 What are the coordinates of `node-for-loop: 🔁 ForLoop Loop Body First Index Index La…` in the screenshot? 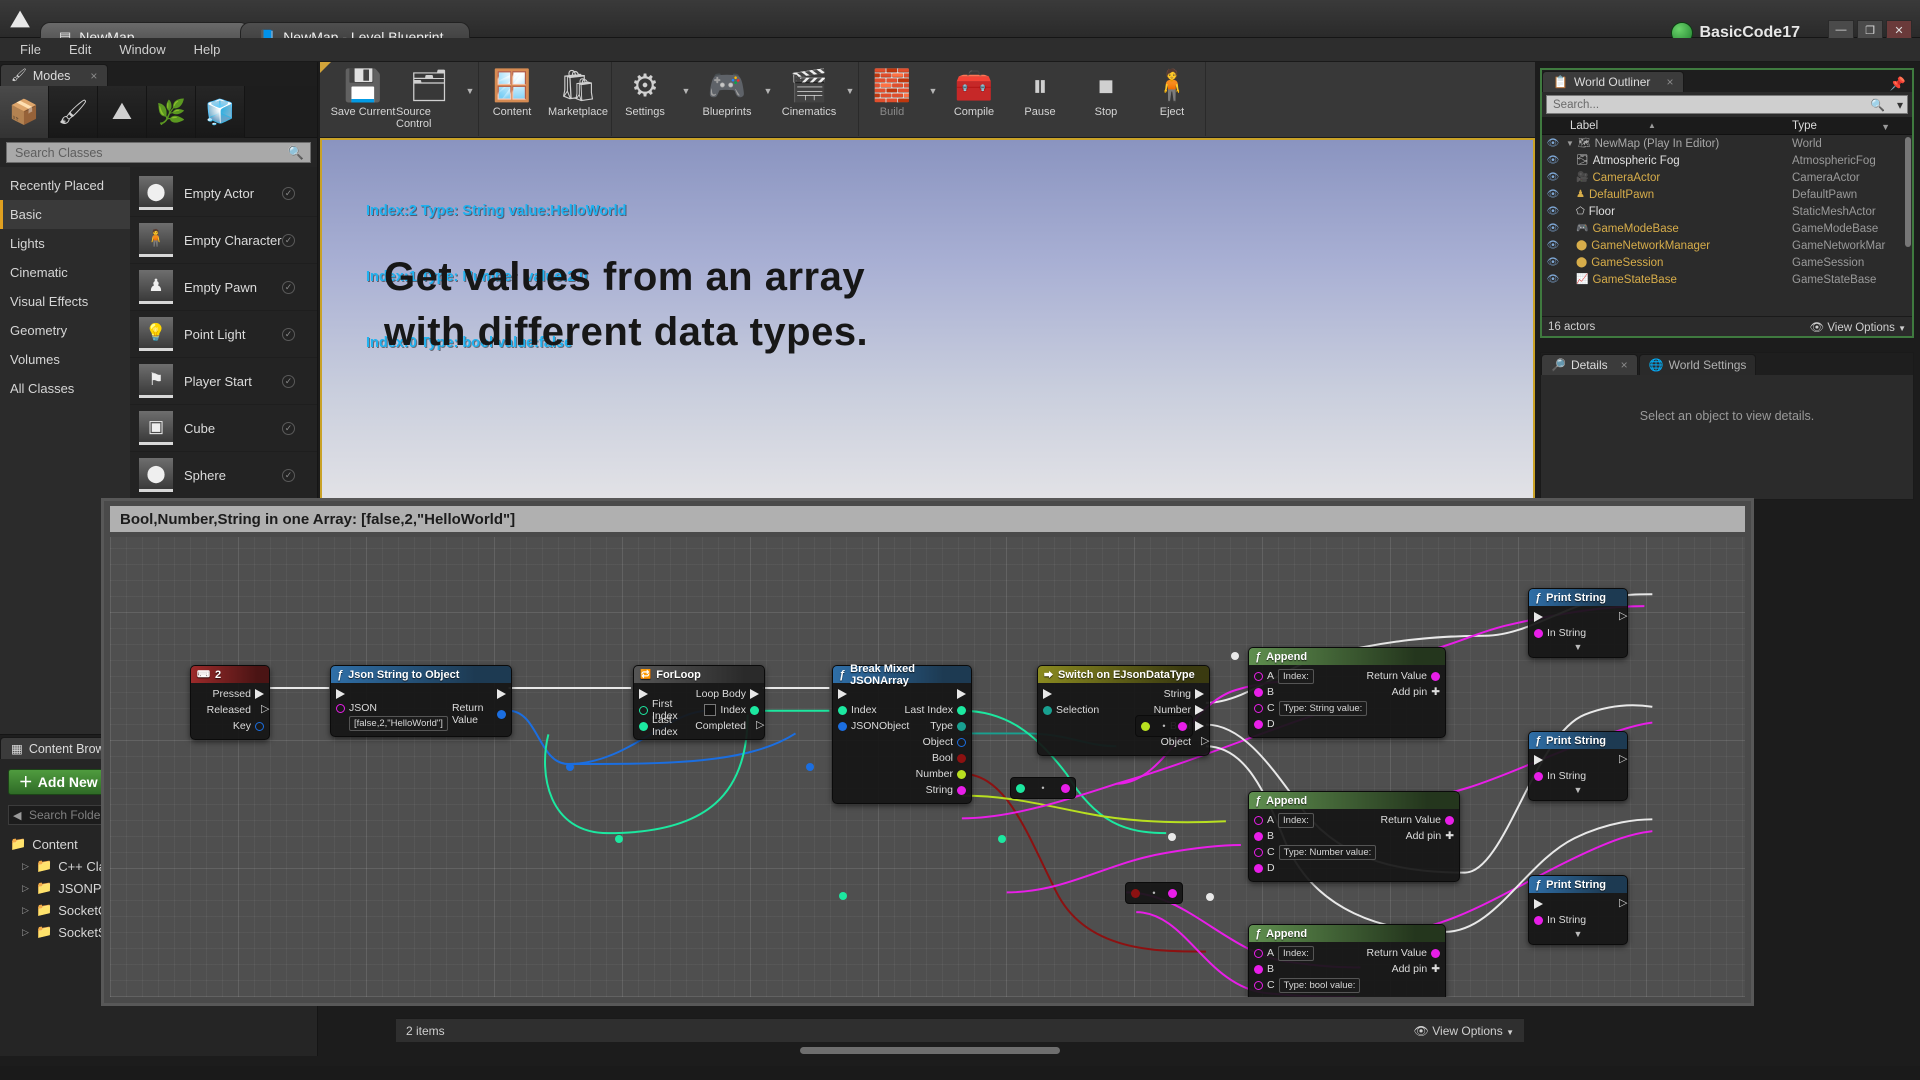 It's located at (699, 702).